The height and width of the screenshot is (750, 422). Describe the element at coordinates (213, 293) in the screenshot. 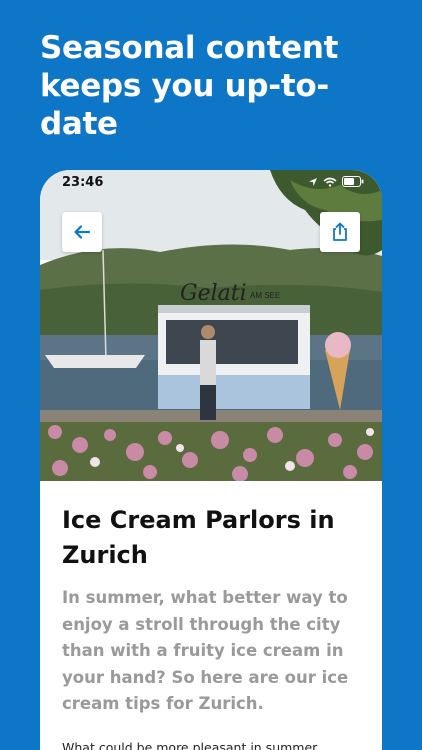

I see `kiosk-sign-text: Gelati` at that location.